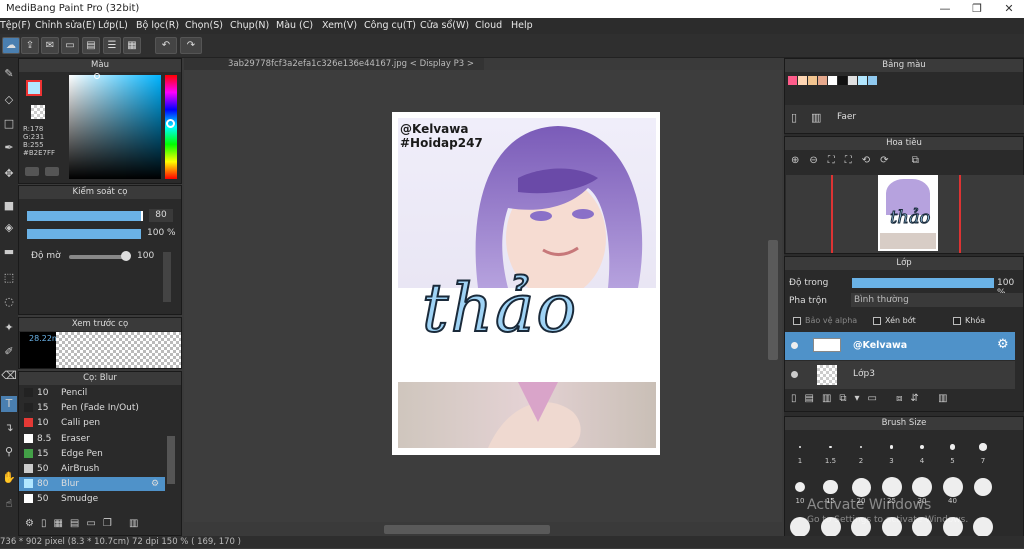  I want to click on share-icon: ⇪, so click(30, 45).